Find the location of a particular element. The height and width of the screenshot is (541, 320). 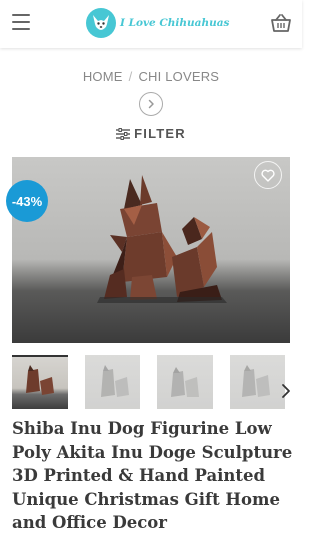

product-thumbnails is located at coordinates (157, 382).